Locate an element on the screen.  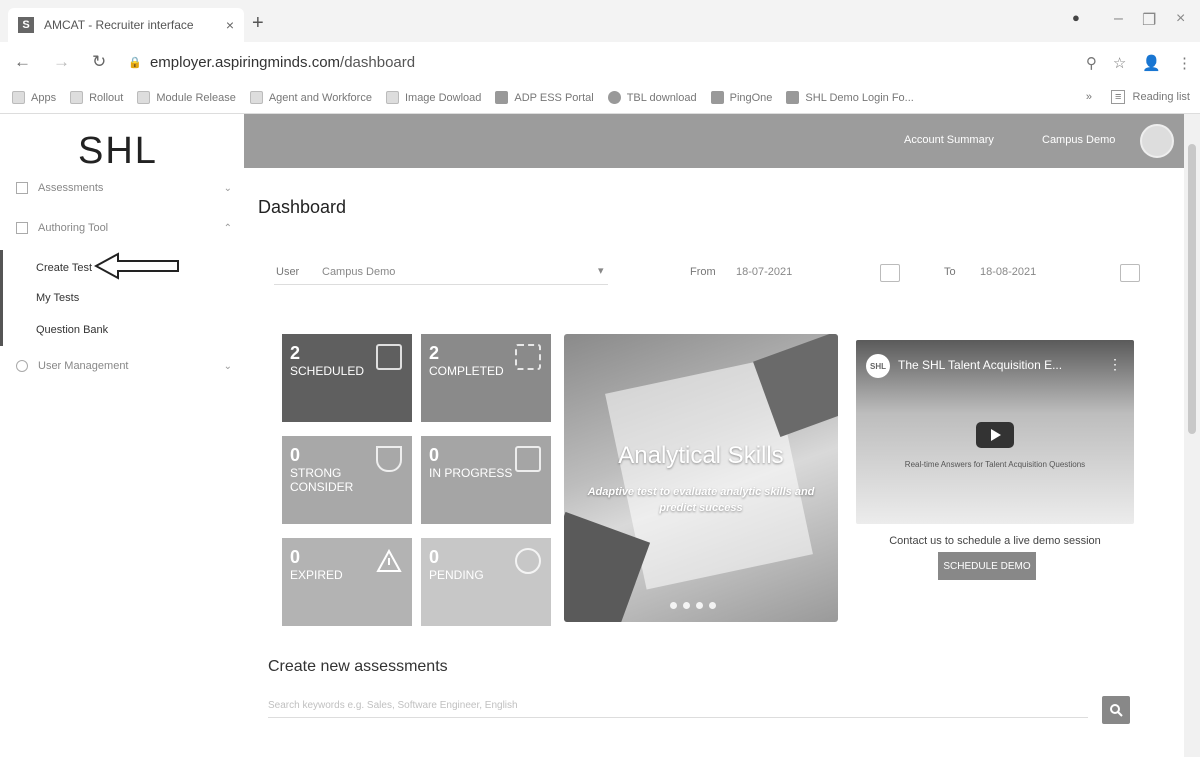
tile-pending: 0 PENDING is located at coordinates (486, 582).